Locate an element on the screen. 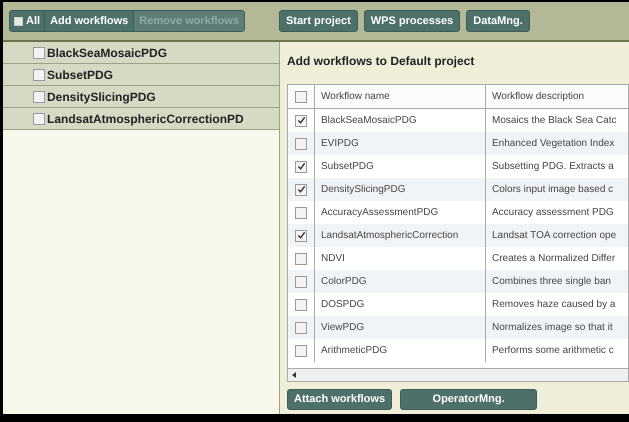  column-header: Workflow name is located at coordinates (399, 96).